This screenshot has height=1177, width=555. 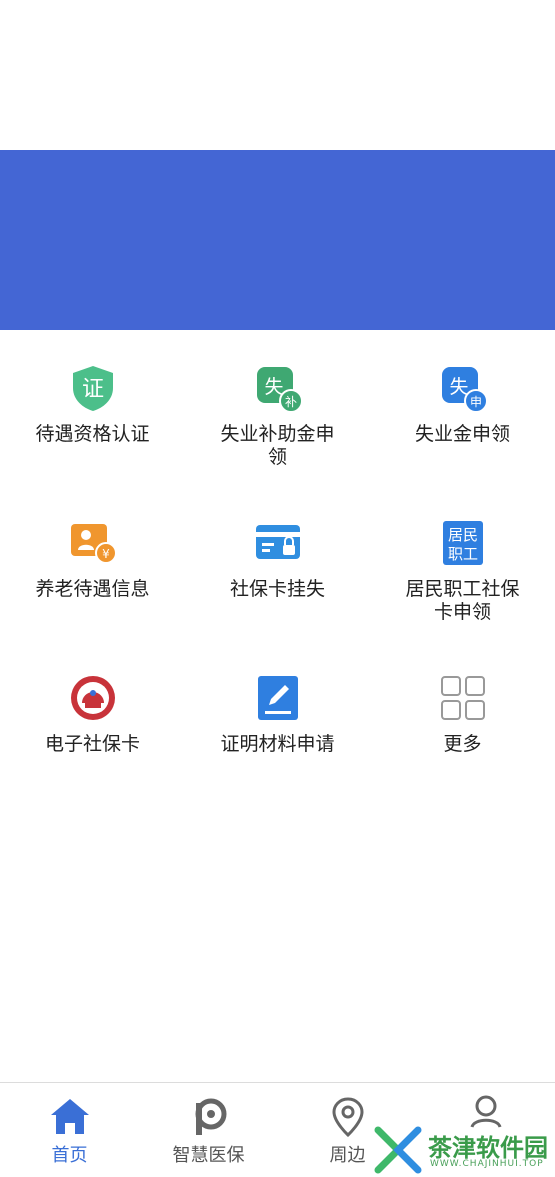 I want to click on home-icon, so click(x=69, y=1116).